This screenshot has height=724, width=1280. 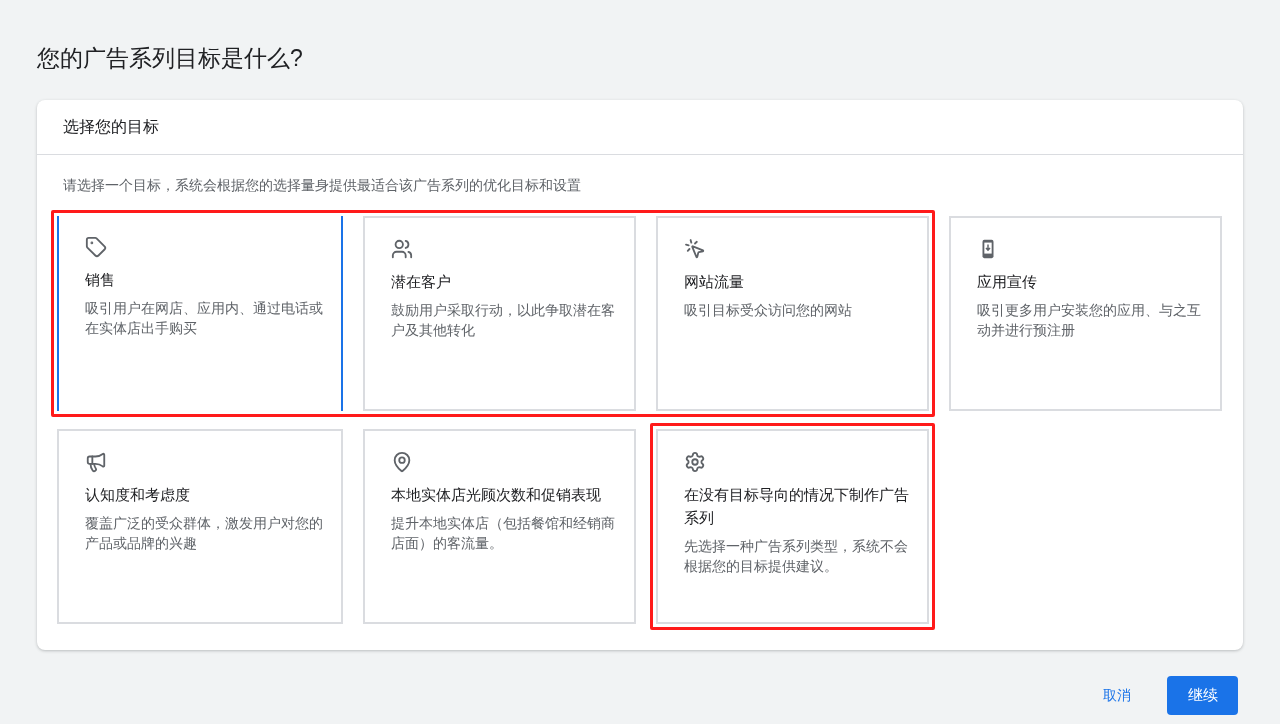 I want to click on panel-description: 请选择一个目标，系统会根据您的选择量身提供最适合该广告系列的优化目标和设置, so click(x=322, y=185).